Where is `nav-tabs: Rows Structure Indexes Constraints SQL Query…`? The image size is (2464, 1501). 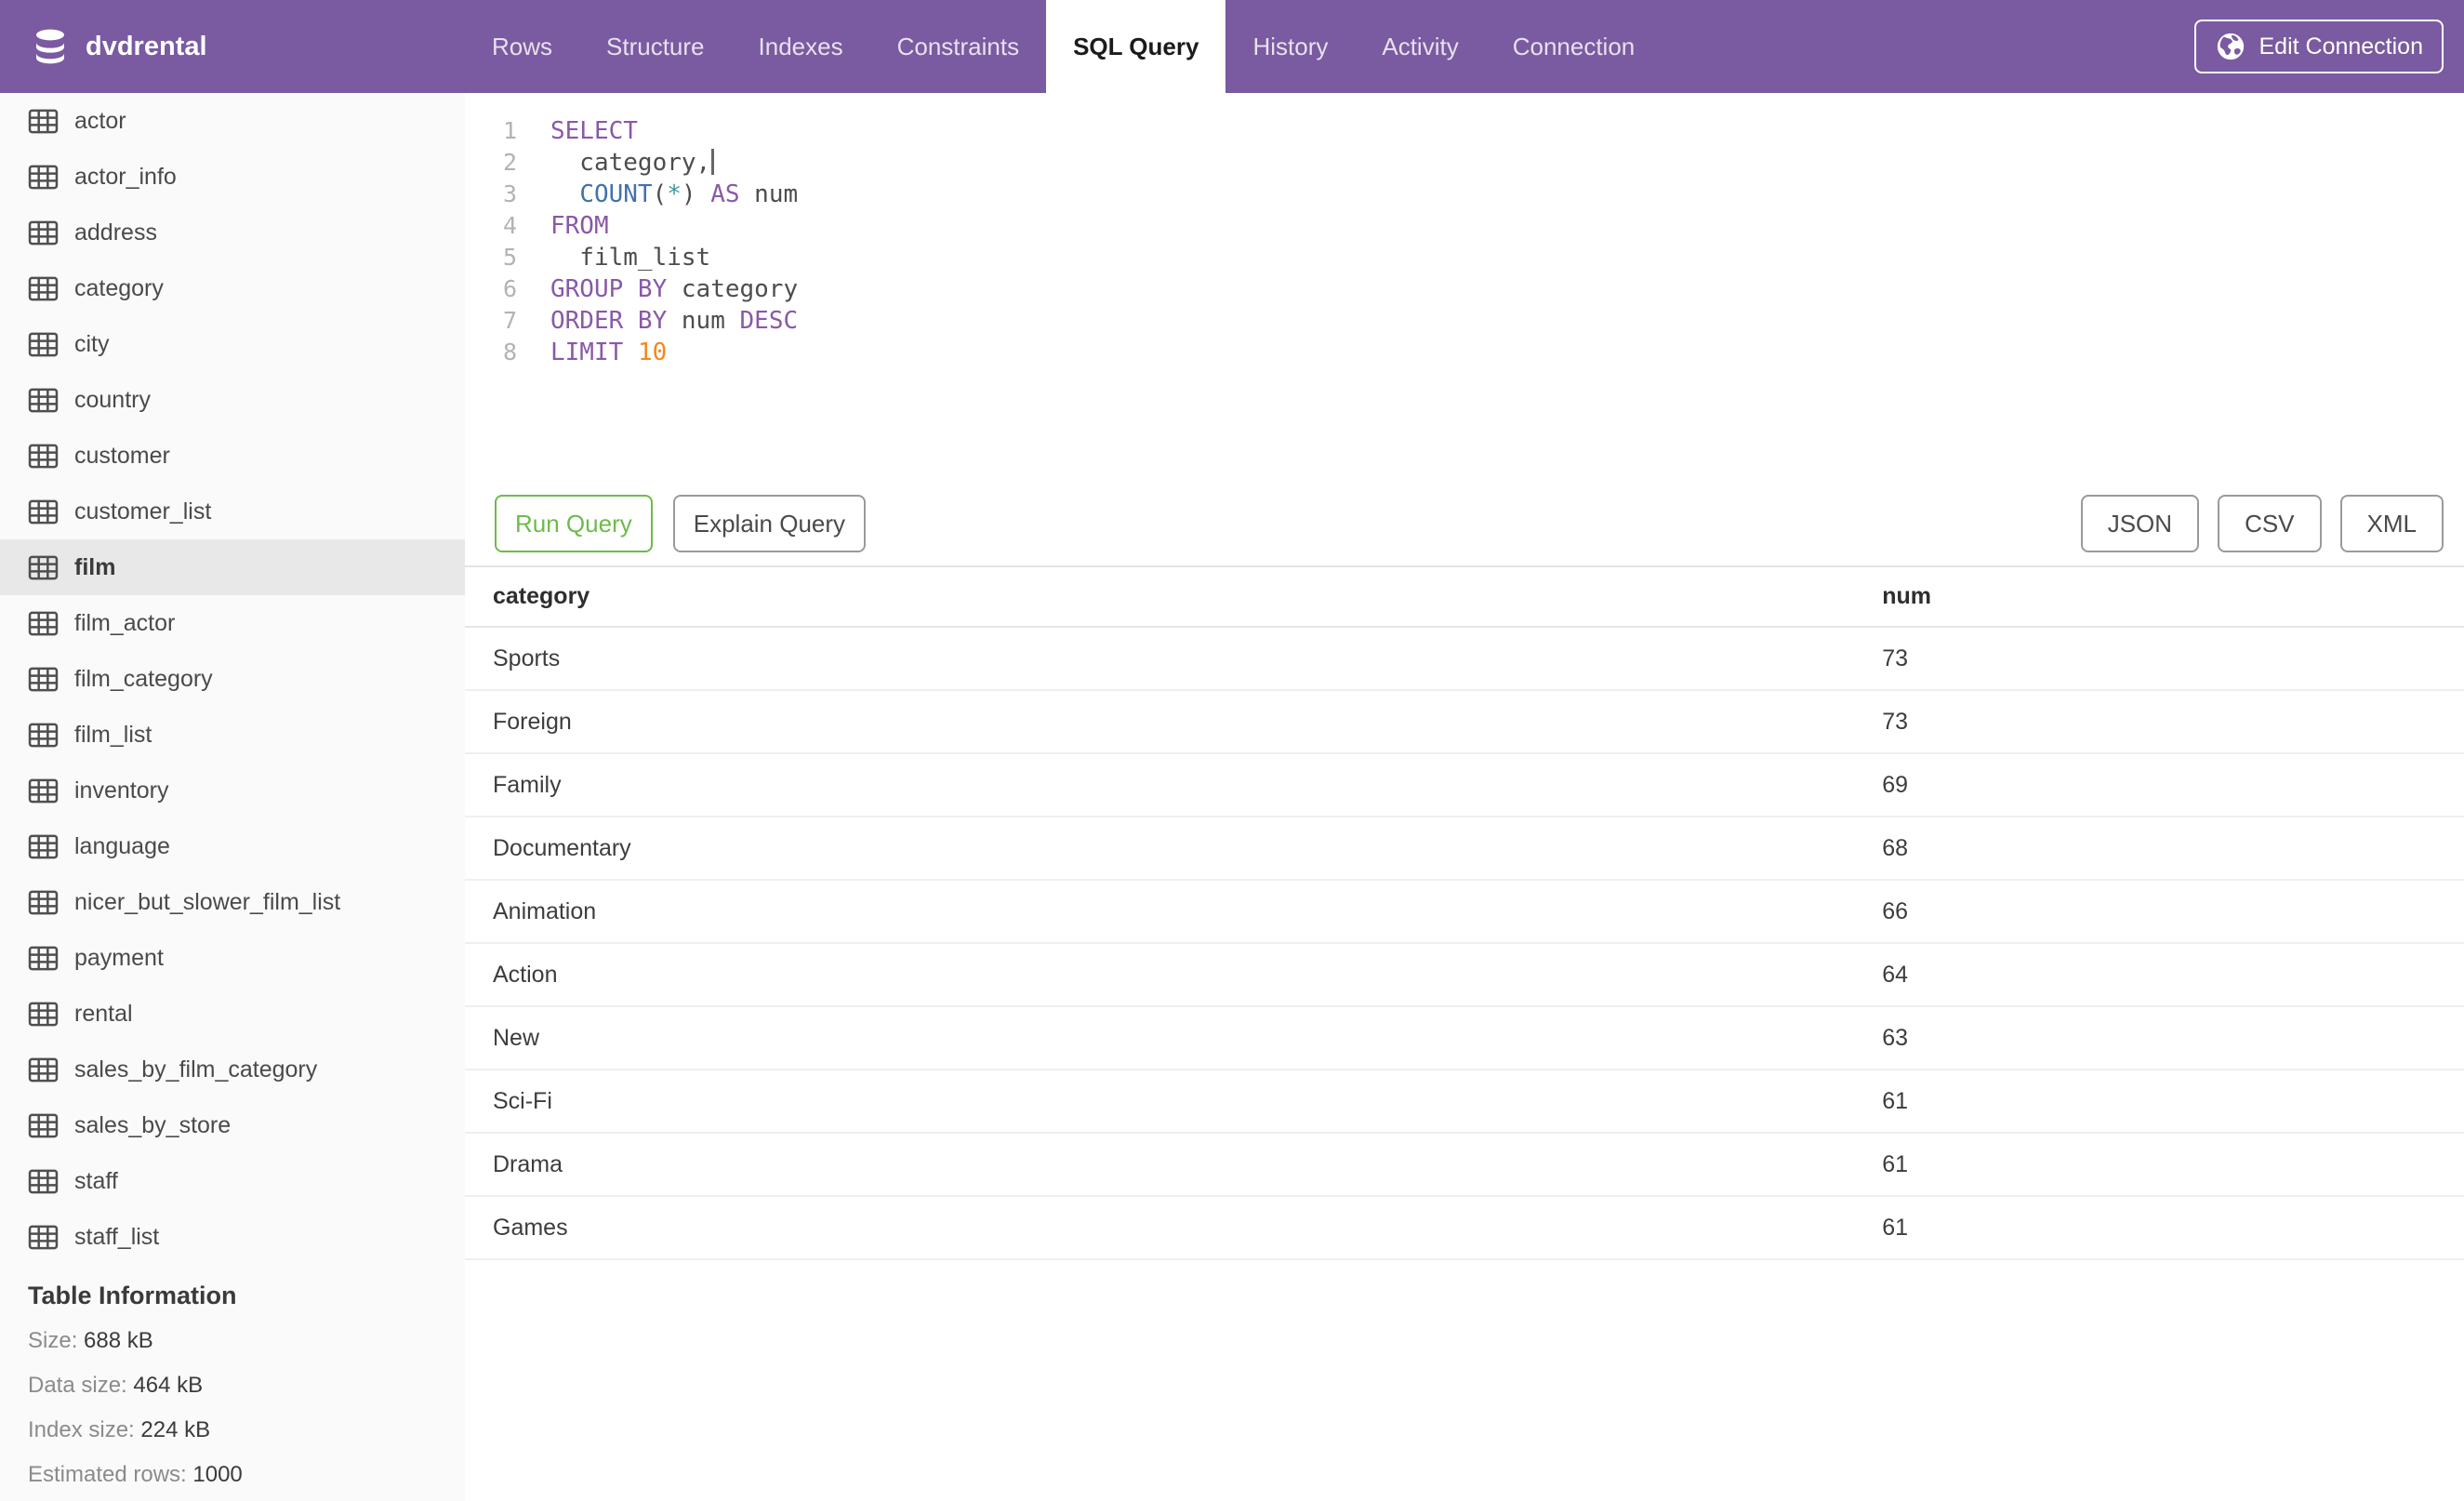 nav-tabs: Rows Structure Indexes Constraints SQL Query… is located at coordinates (1063, 46).